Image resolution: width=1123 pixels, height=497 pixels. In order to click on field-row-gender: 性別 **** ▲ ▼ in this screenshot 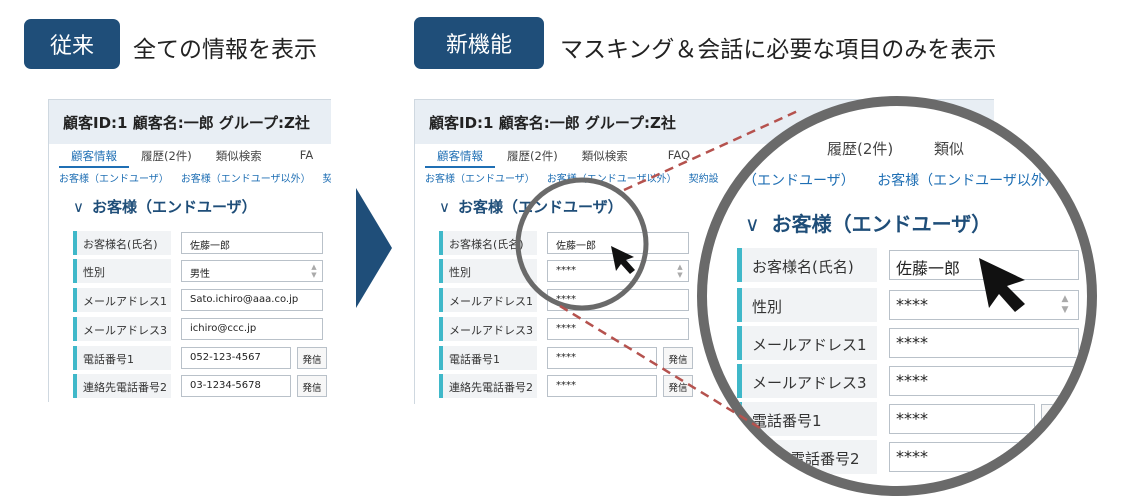, I will do `click(589, 271)`.